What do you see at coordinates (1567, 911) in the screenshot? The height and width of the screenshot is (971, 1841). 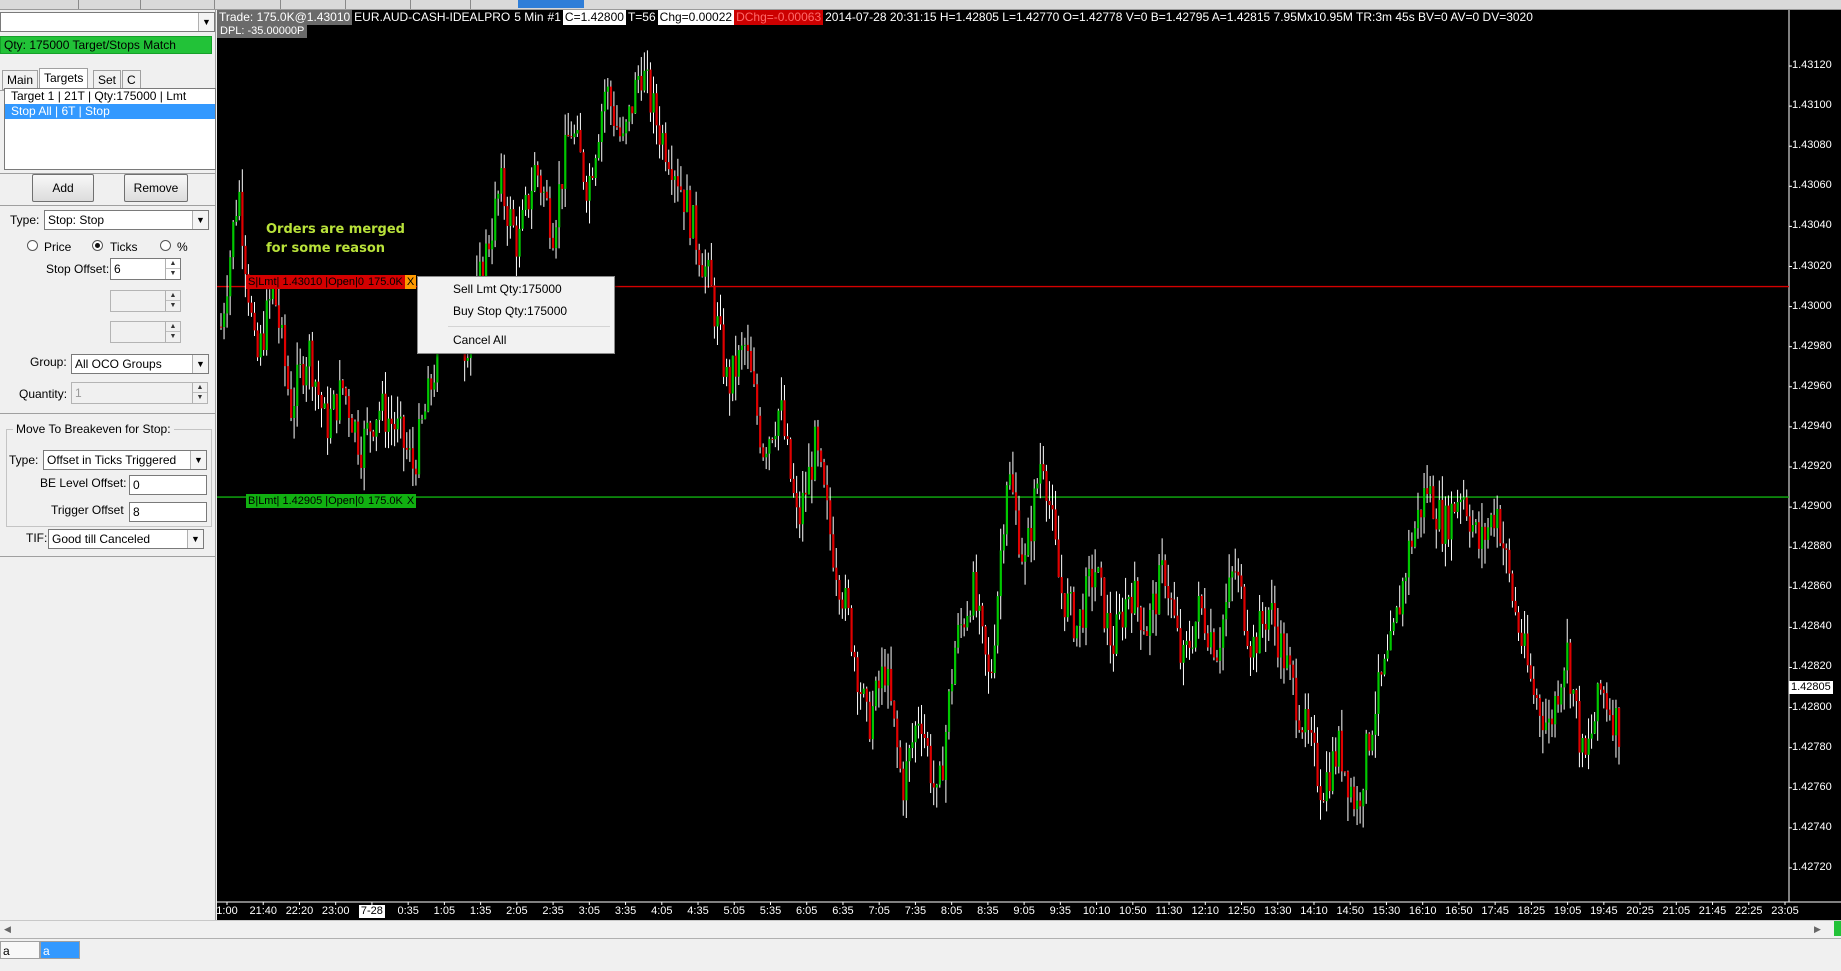 I see `time-tick-label: 19:05` at bounding box center [1567, 911].